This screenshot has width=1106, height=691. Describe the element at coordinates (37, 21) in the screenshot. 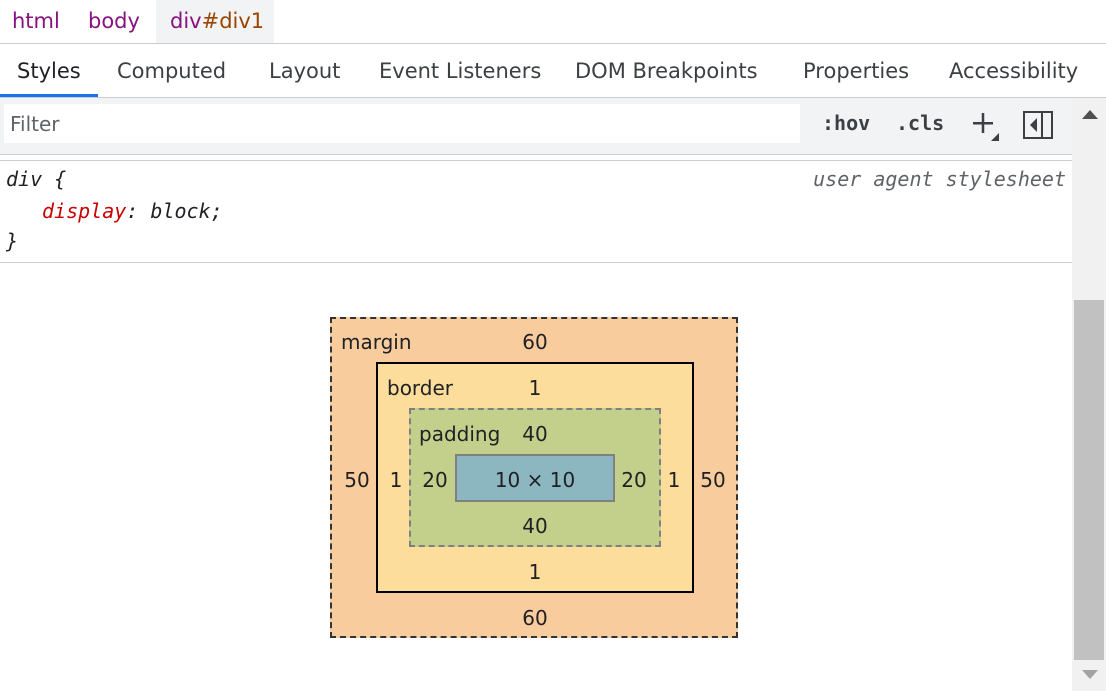

I see `breadcrumb-item-html: html` at that location.